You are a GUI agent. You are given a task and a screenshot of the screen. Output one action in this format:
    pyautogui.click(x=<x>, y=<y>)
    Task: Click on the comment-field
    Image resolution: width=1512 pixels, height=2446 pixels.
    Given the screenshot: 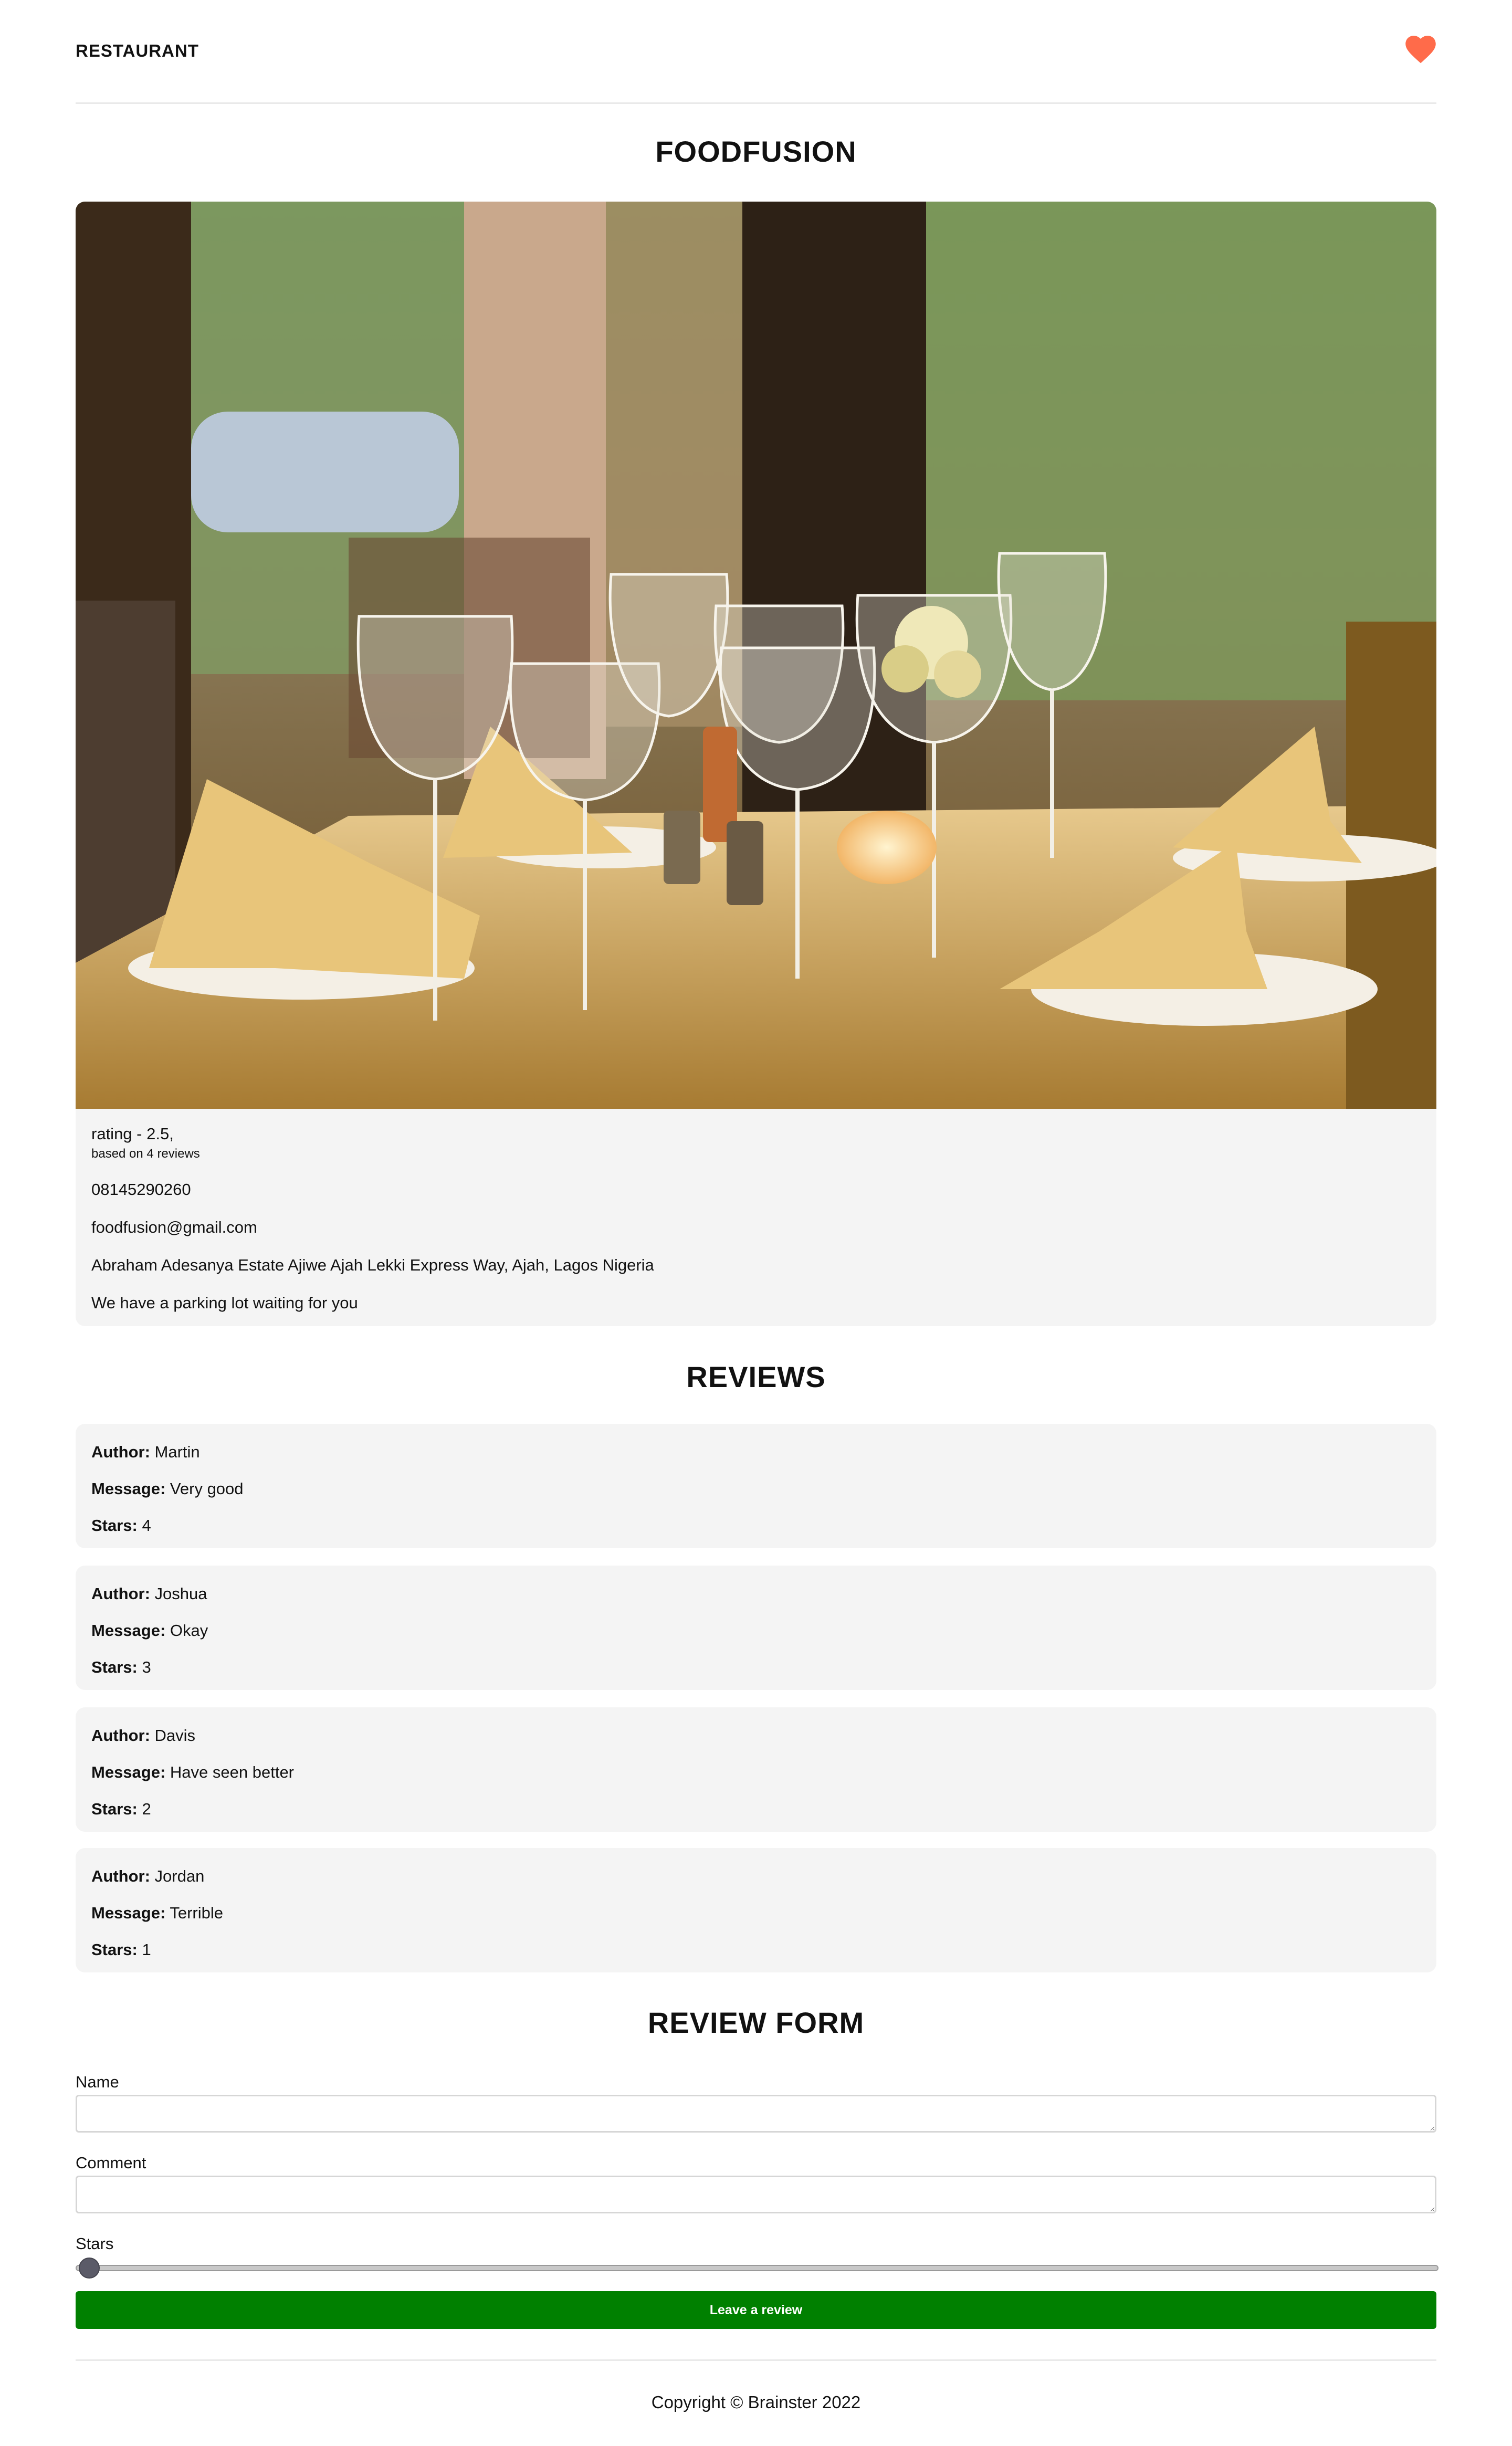 What is the action you would take?
    pyautogui.click(x=756, y=2194)
    